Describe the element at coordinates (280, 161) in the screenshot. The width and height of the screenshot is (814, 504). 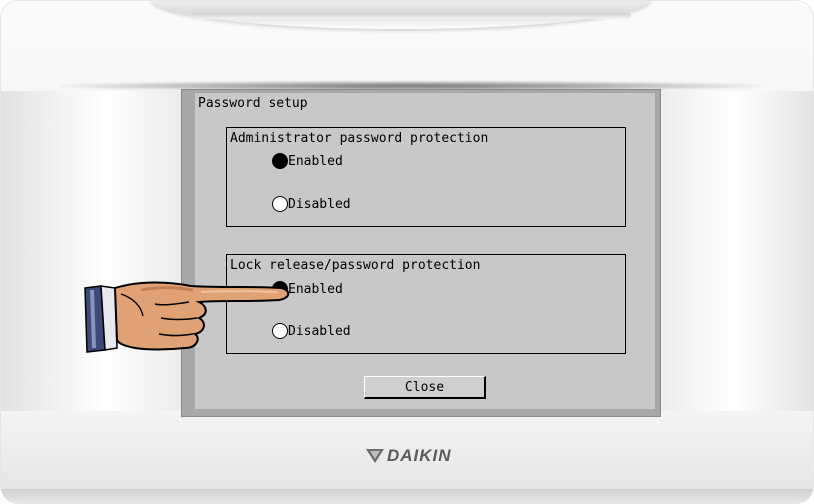
I see `radio-checked-icon` at that location.